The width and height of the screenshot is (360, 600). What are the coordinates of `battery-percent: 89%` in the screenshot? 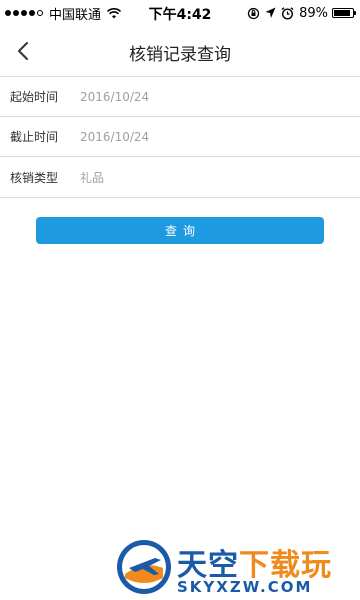 It's located at (313, 13).